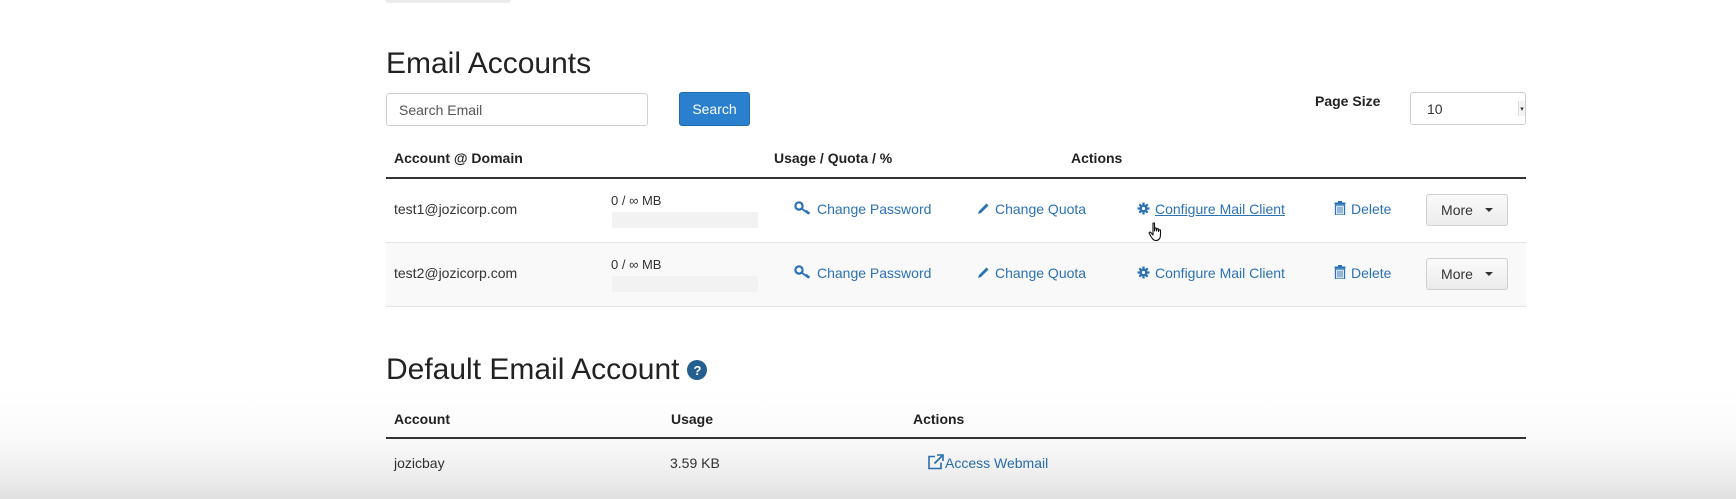 Image resolution: width=1736 pixels, height=499 pixels. What do you see at coordinates (997, 463) in the screenshot?
I see `access-webmail-label: Access Webmail` at bounding box center [997, 463].